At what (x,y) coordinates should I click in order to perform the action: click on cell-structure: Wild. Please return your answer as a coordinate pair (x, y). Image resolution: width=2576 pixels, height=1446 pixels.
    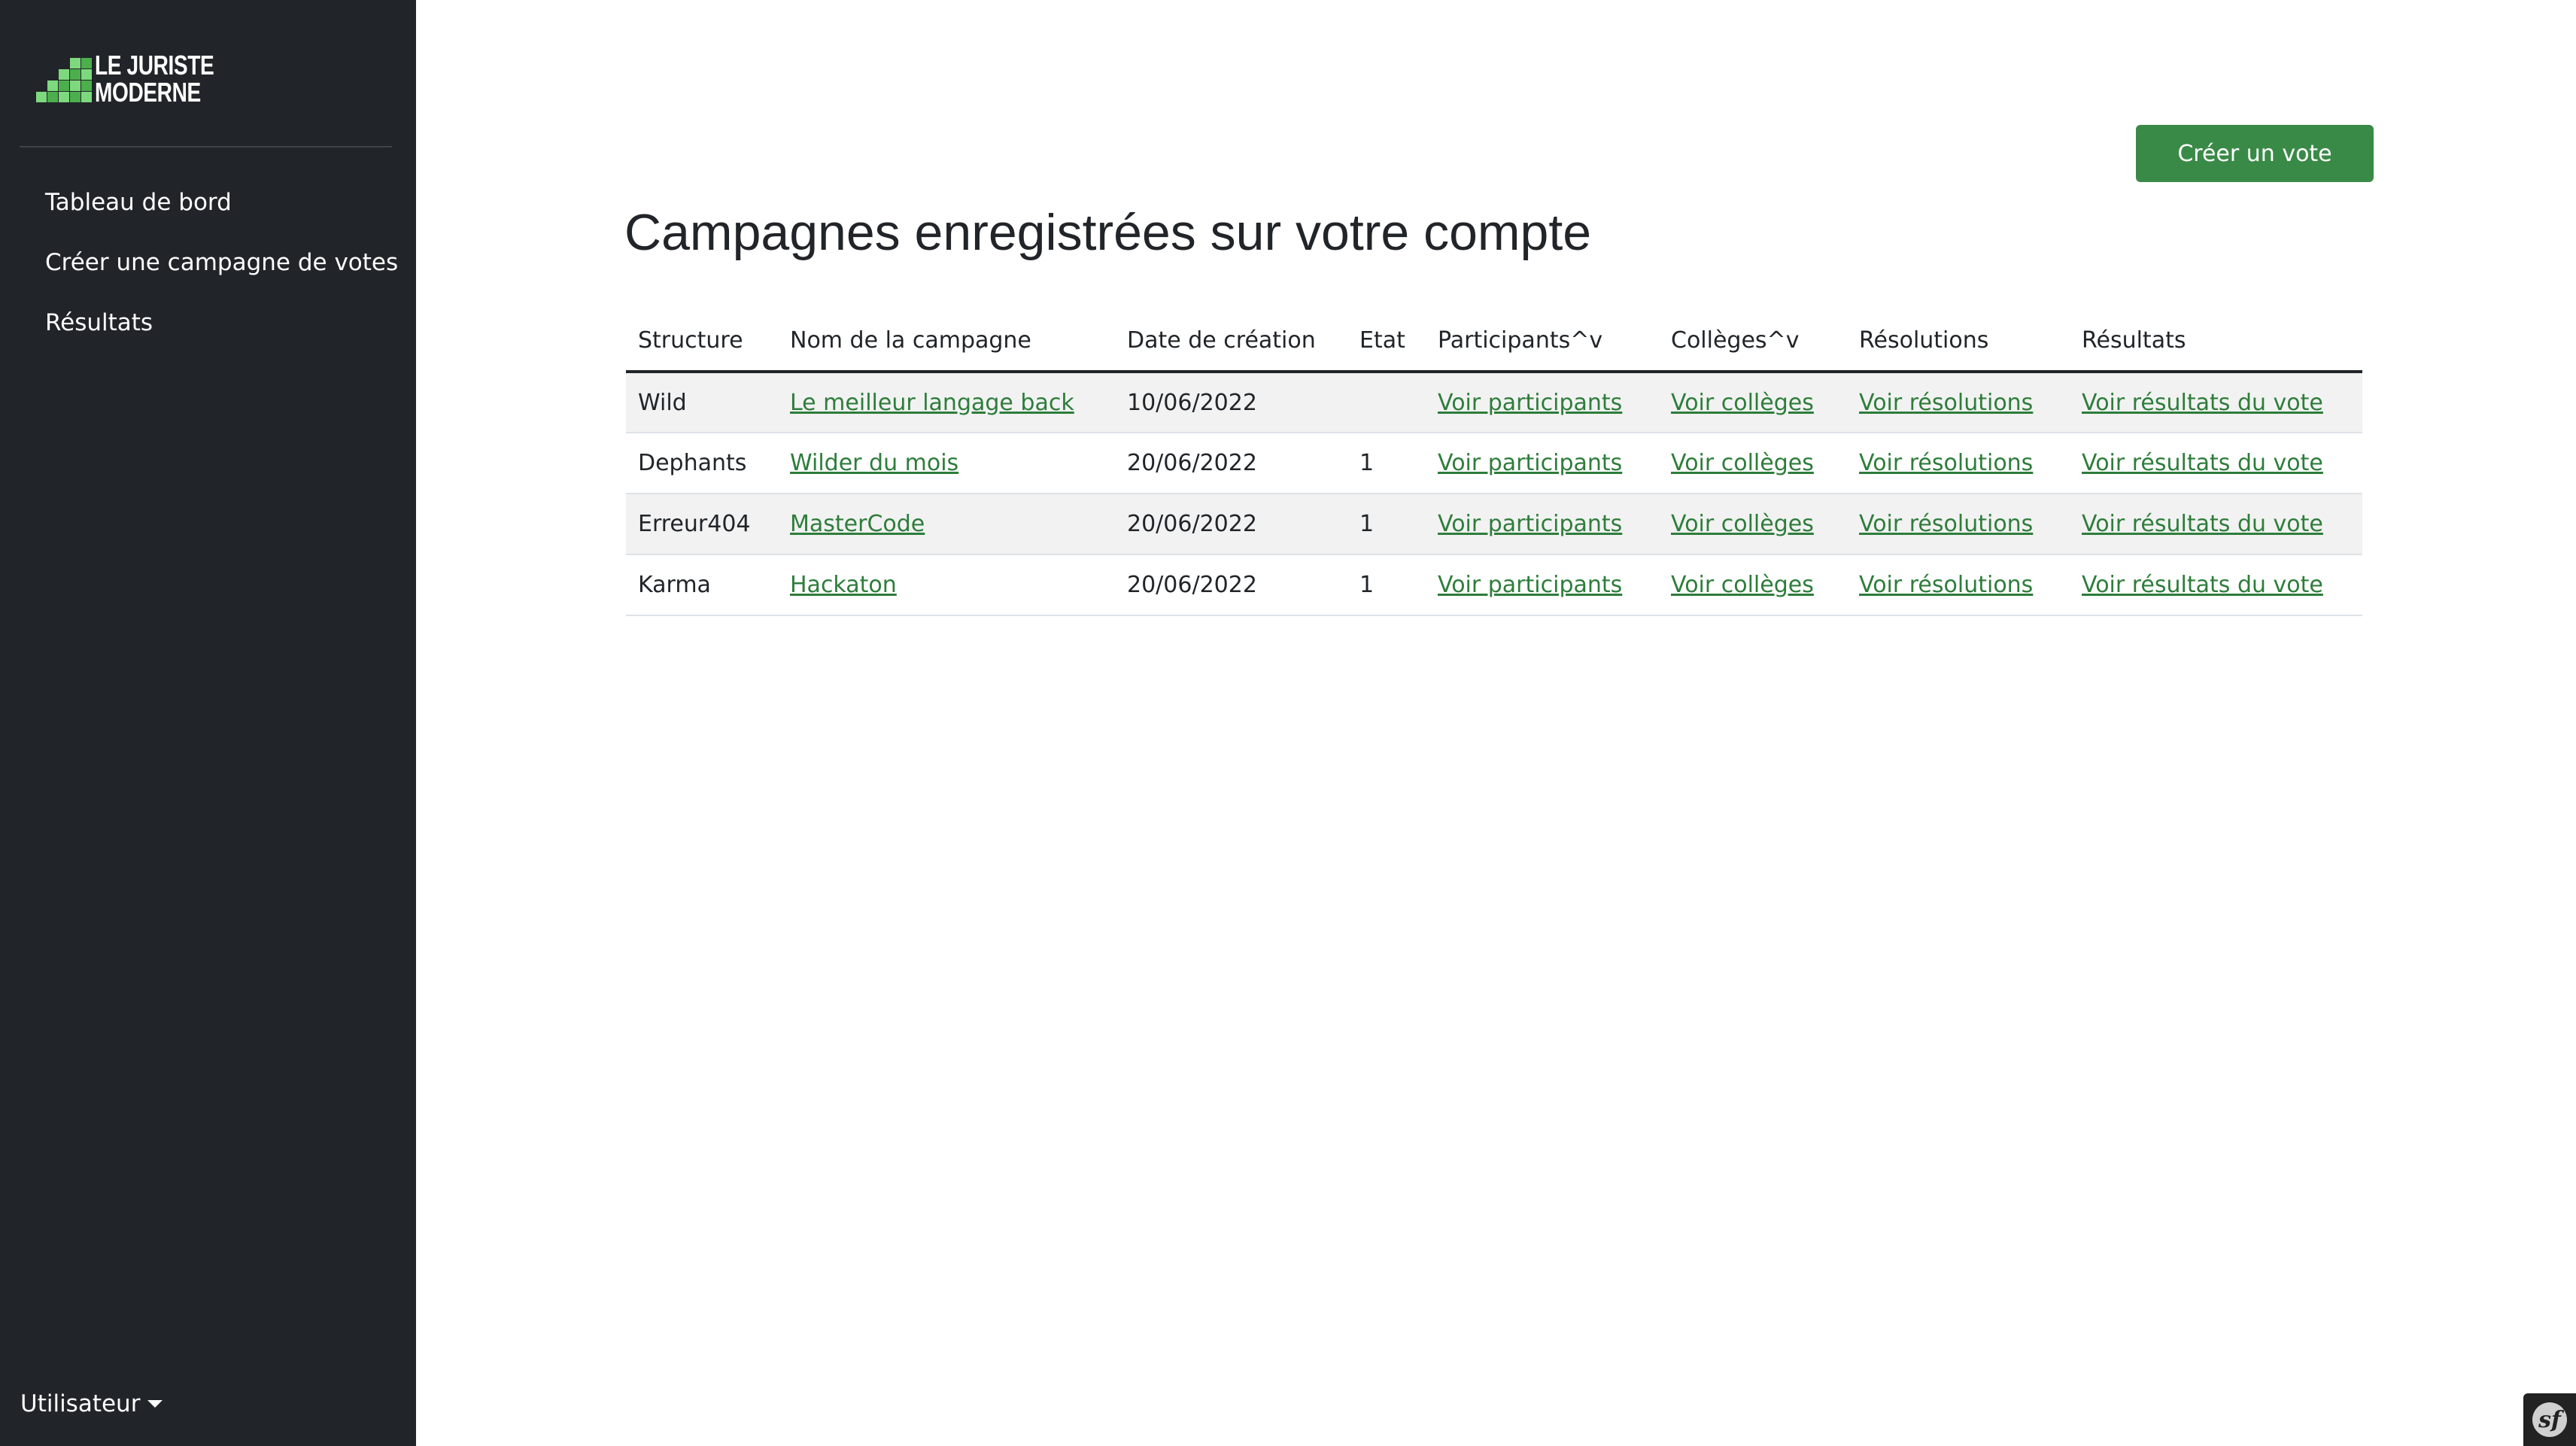
    Looking at the image, I should click on (702, 402).